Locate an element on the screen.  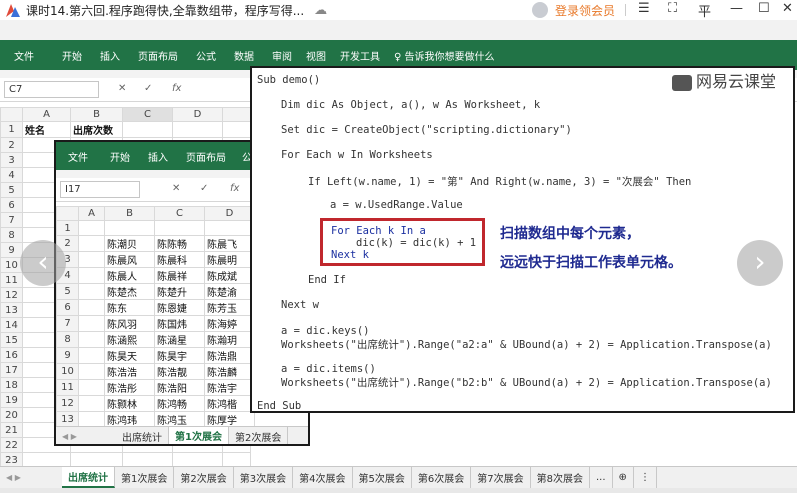
menu-icon: ☰ is located at coordinates (644, 8).